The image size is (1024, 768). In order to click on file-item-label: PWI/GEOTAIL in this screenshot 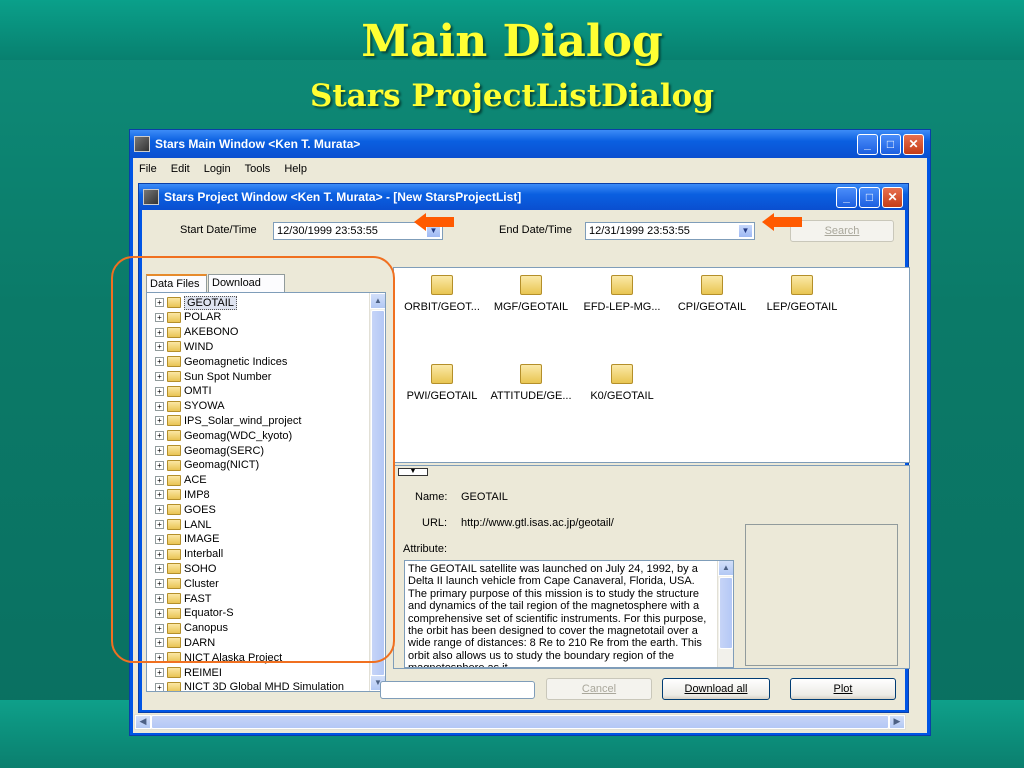, I will do `click(442, 396)`.